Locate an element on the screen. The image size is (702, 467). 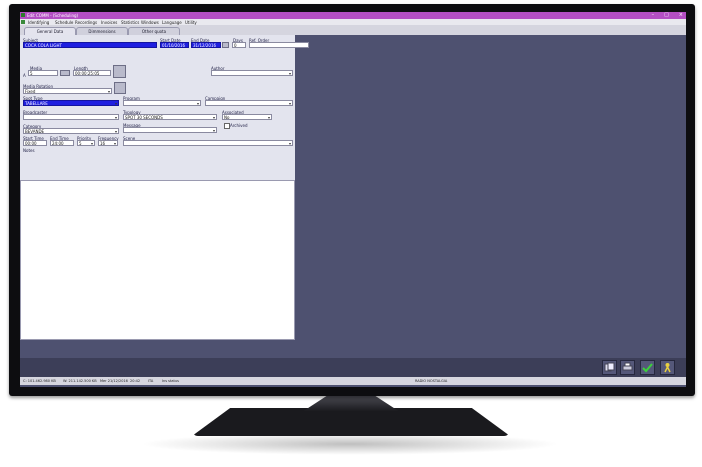
rotation-settings-button is located at coordinates (120, 88).